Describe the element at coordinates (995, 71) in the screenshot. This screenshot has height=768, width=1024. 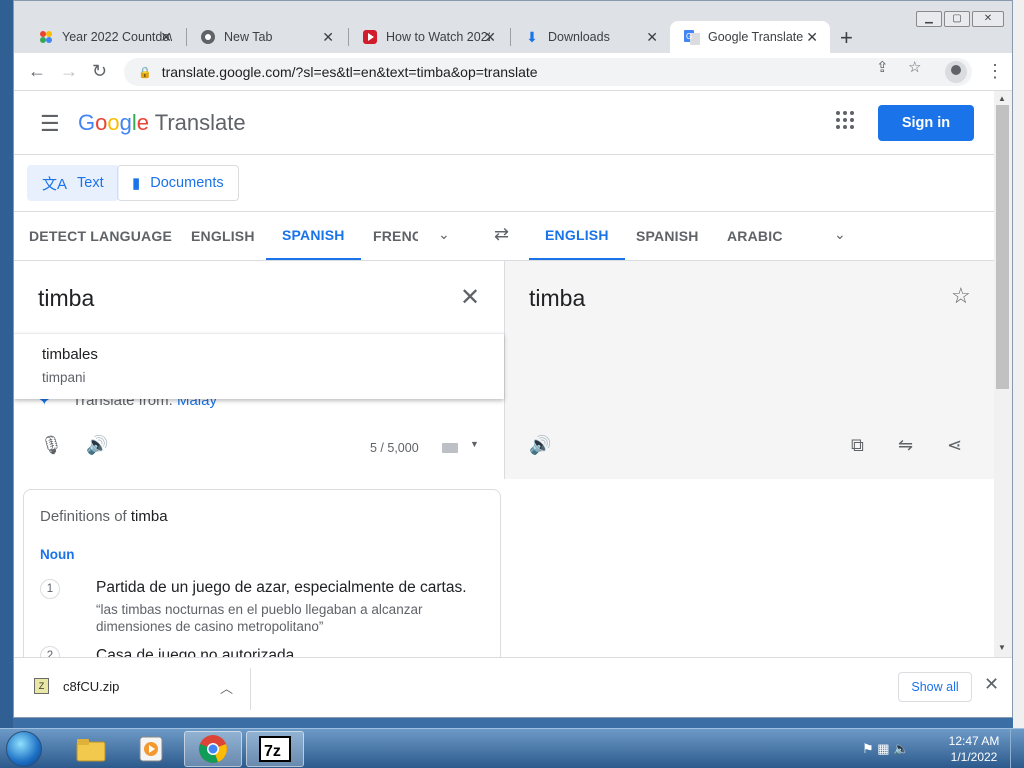
I see `kebab-menu-icon: ⋮` at that location.